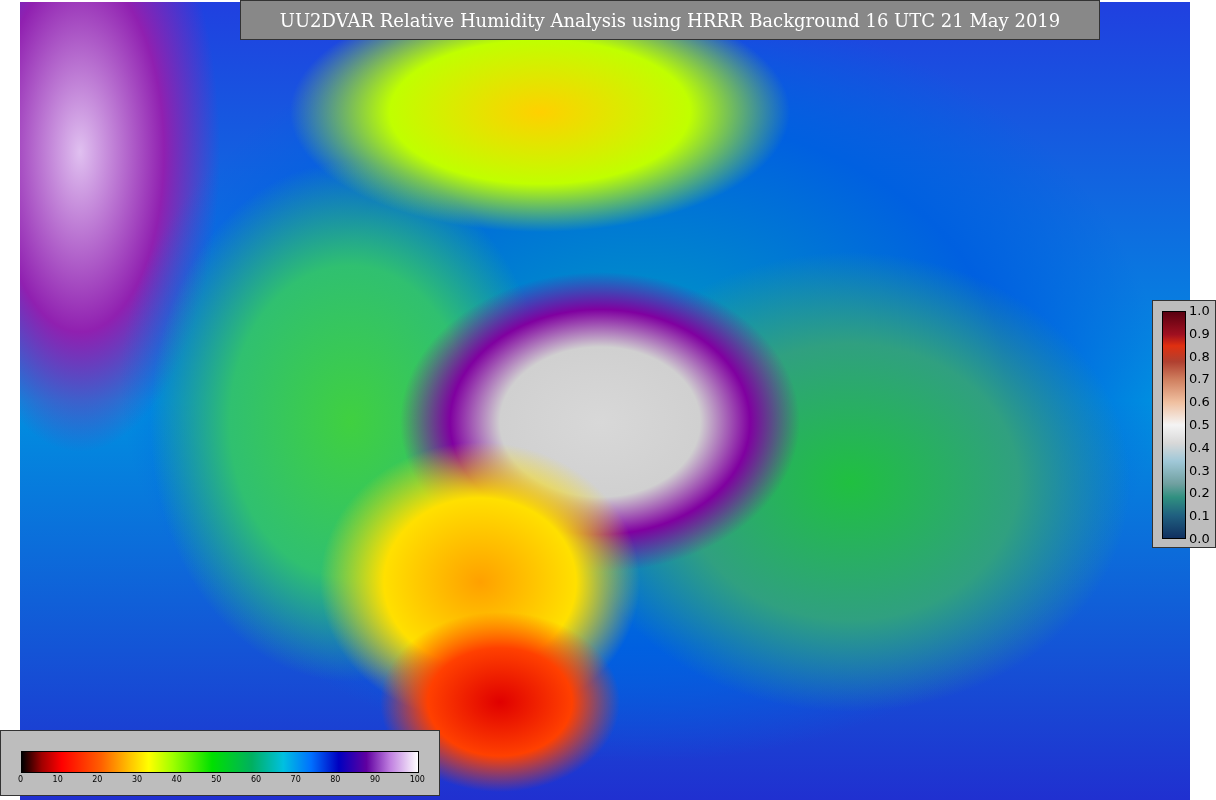  What do you see at coordinates (137, 779) in the screenshot?
I see `colorbar-tick-label: 30` at bounding box center [137, 779].